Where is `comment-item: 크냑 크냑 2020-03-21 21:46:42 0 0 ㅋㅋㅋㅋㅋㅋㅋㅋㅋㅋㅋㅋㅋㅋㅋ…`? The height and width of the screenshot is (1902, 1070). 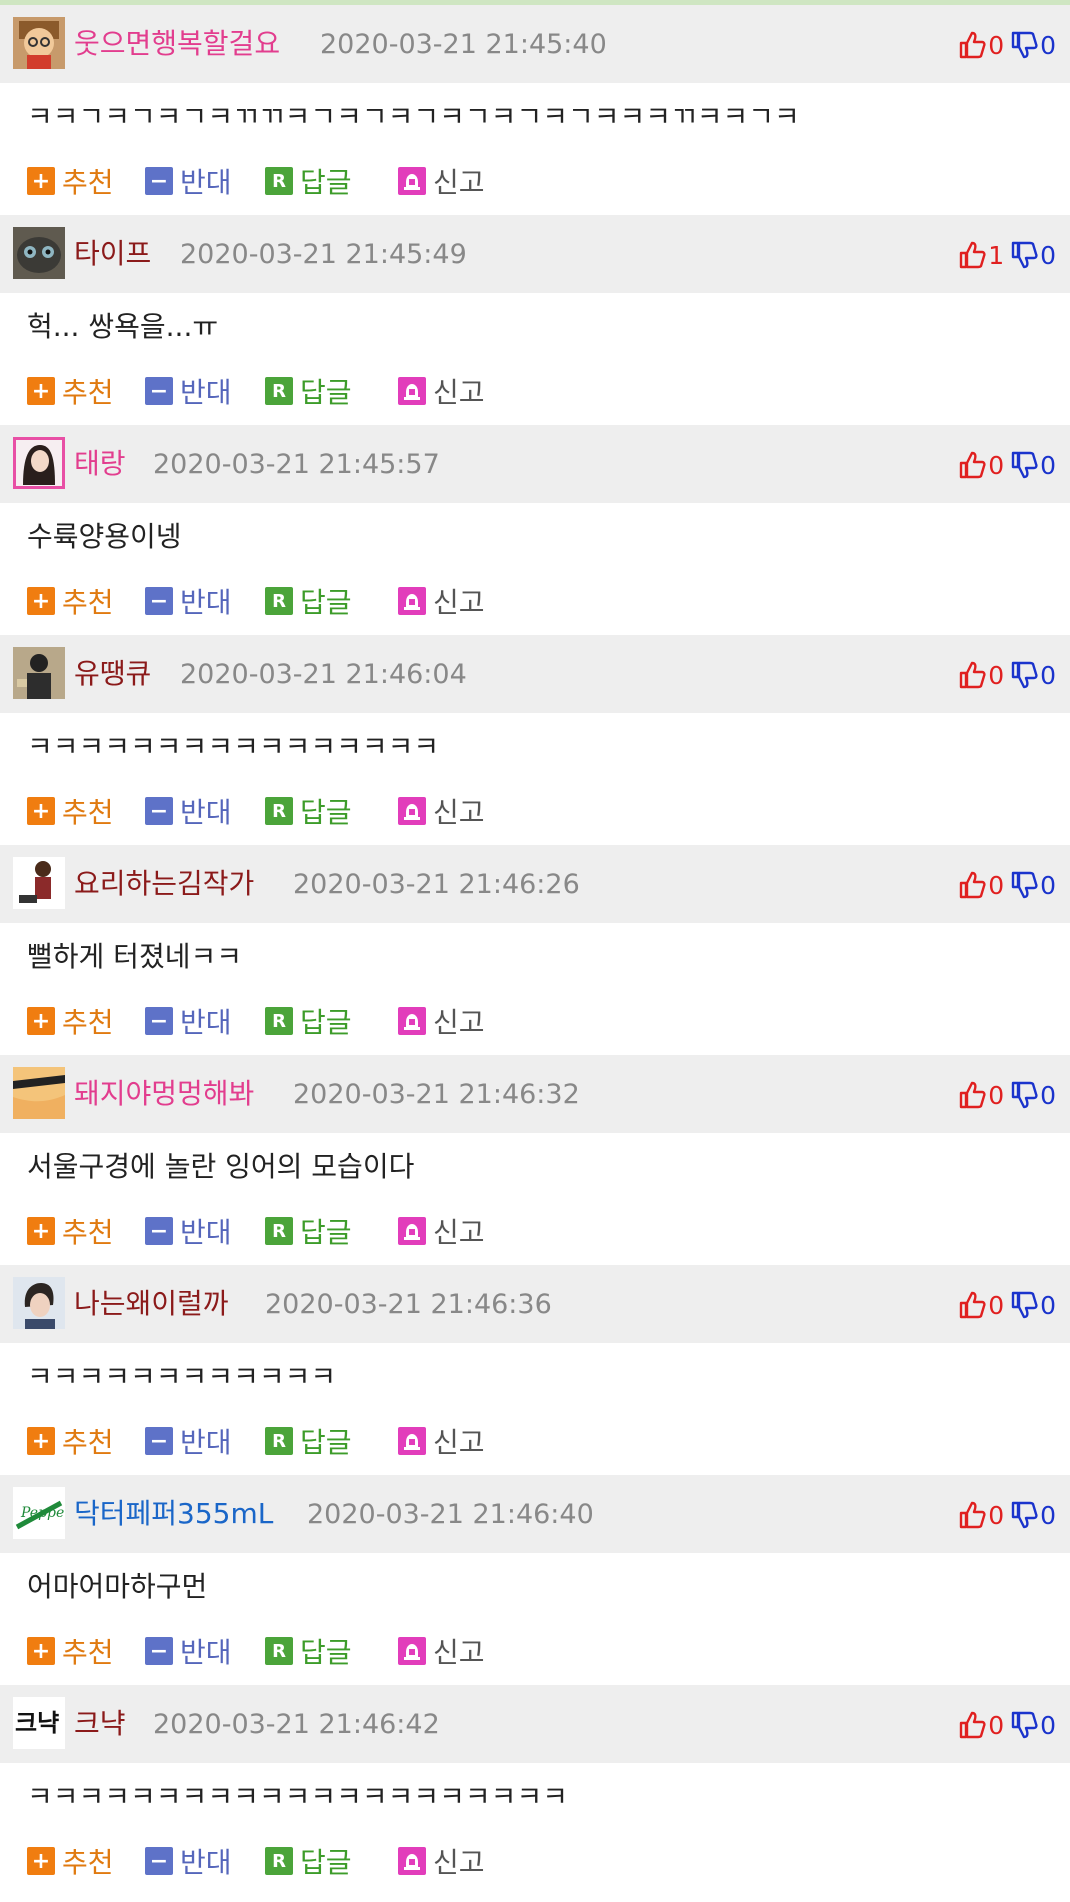
comment-item: 크냑 크냑 2020-03-21 21:46:42 0 0 ㅋㅋㅋㅋㅋㅋㅋㅋㅋㅋㅋㅋㅋㅋㅋ… is located at coordinates (535, 1790).